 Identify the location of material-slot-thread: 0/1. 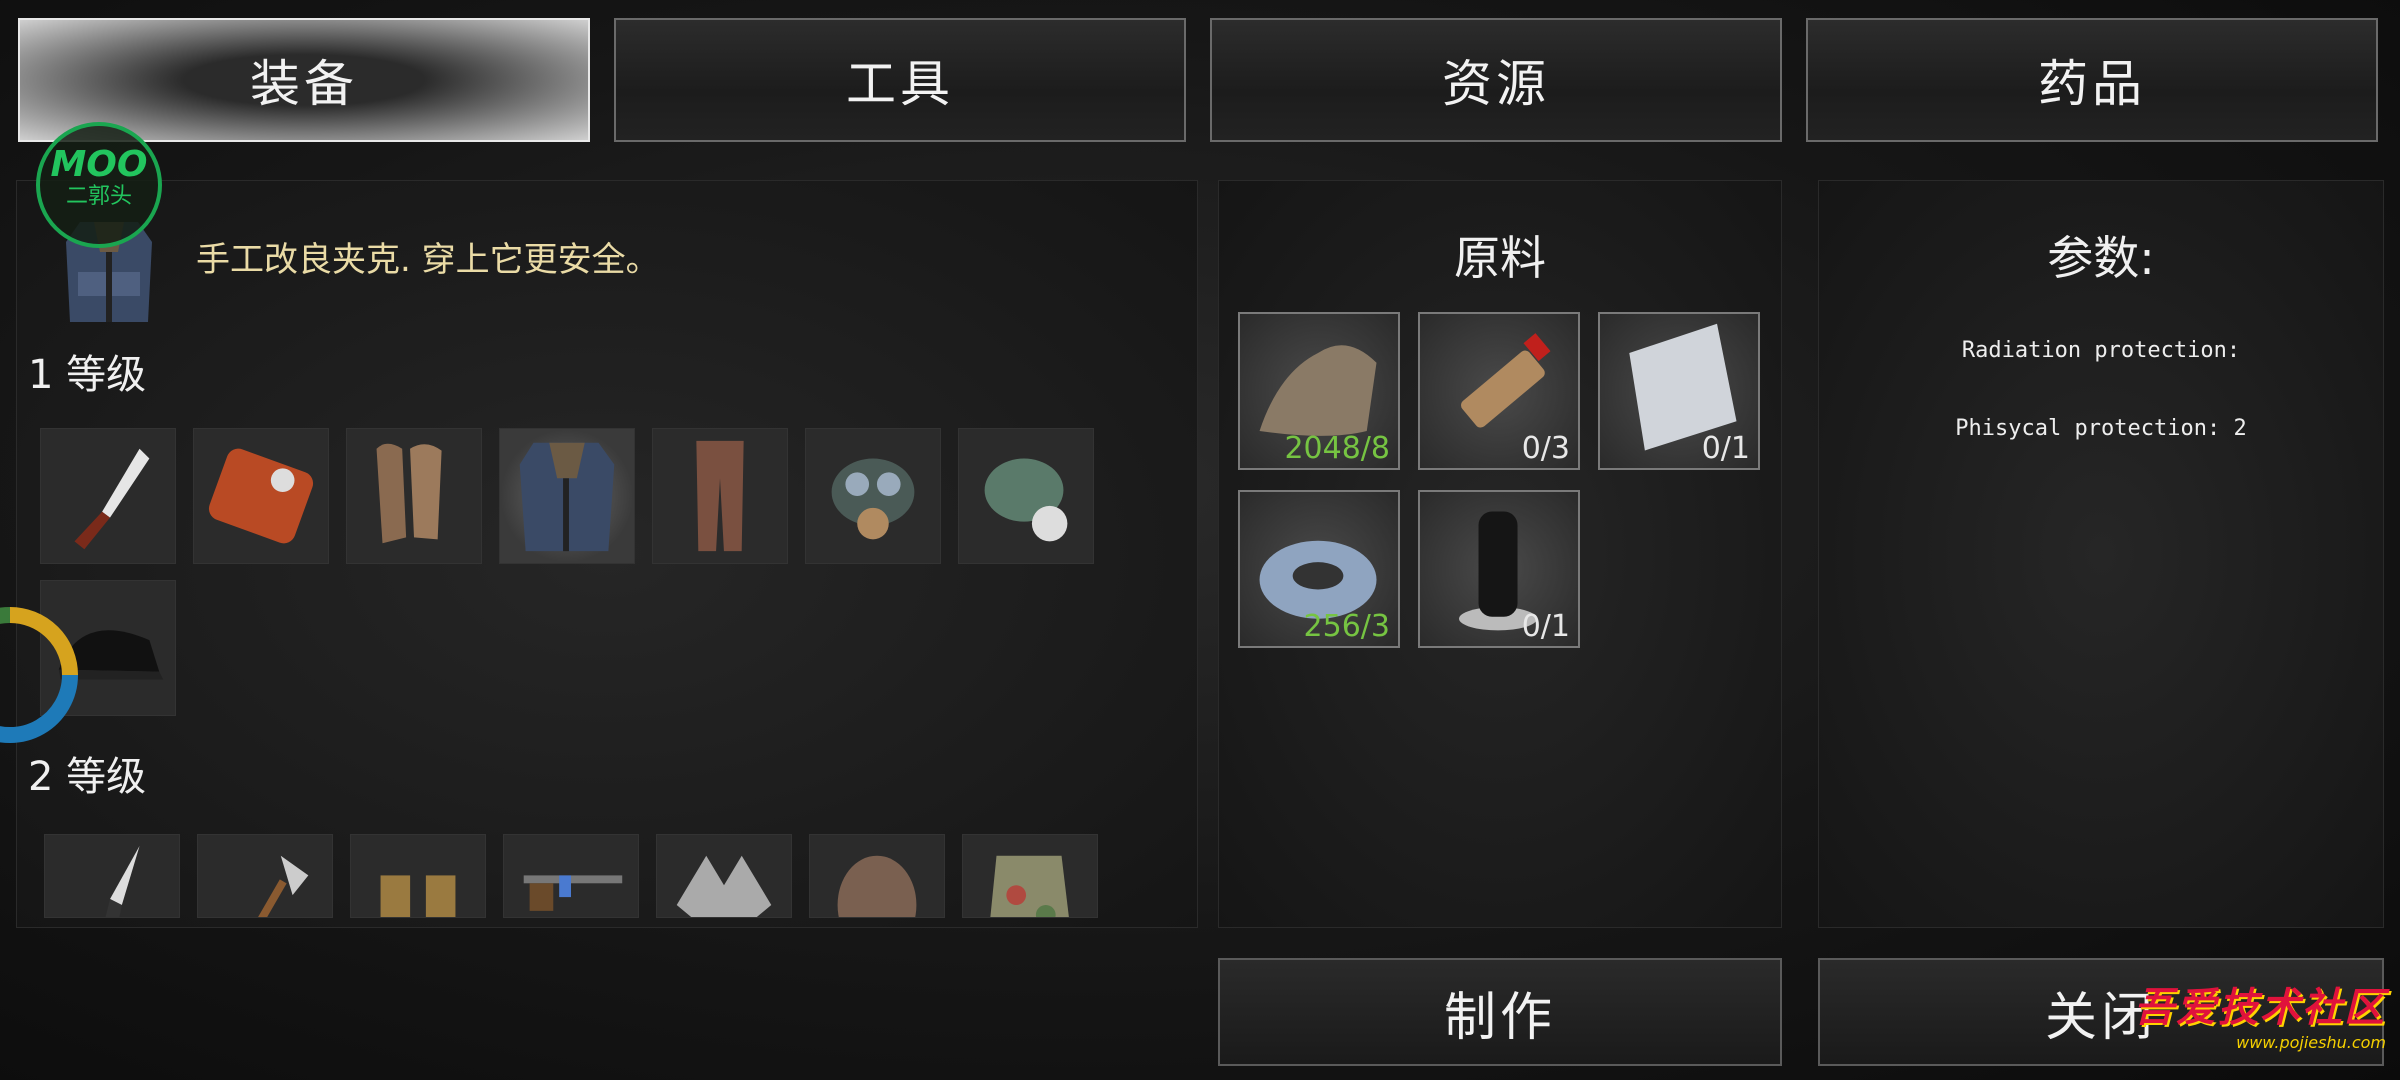
(1499, 569).